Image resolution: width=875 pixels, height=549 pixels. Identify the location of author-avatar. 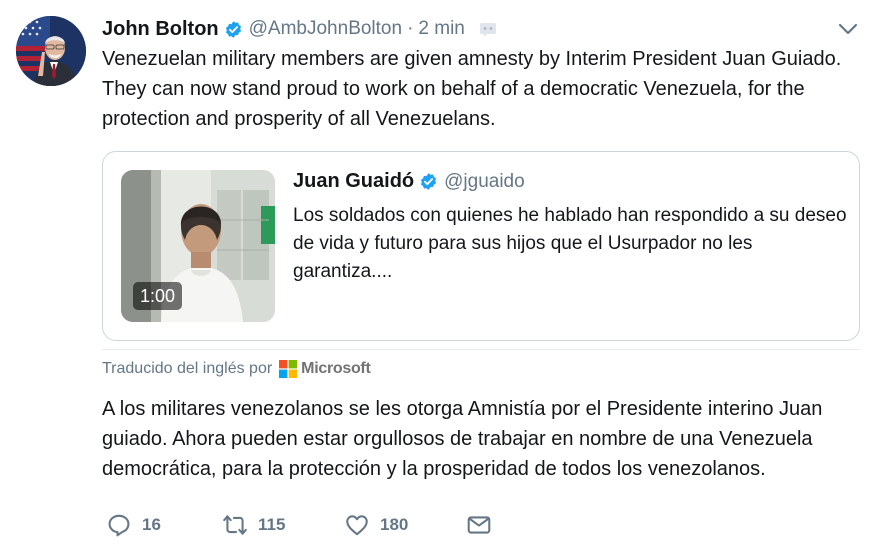
(51, 51).